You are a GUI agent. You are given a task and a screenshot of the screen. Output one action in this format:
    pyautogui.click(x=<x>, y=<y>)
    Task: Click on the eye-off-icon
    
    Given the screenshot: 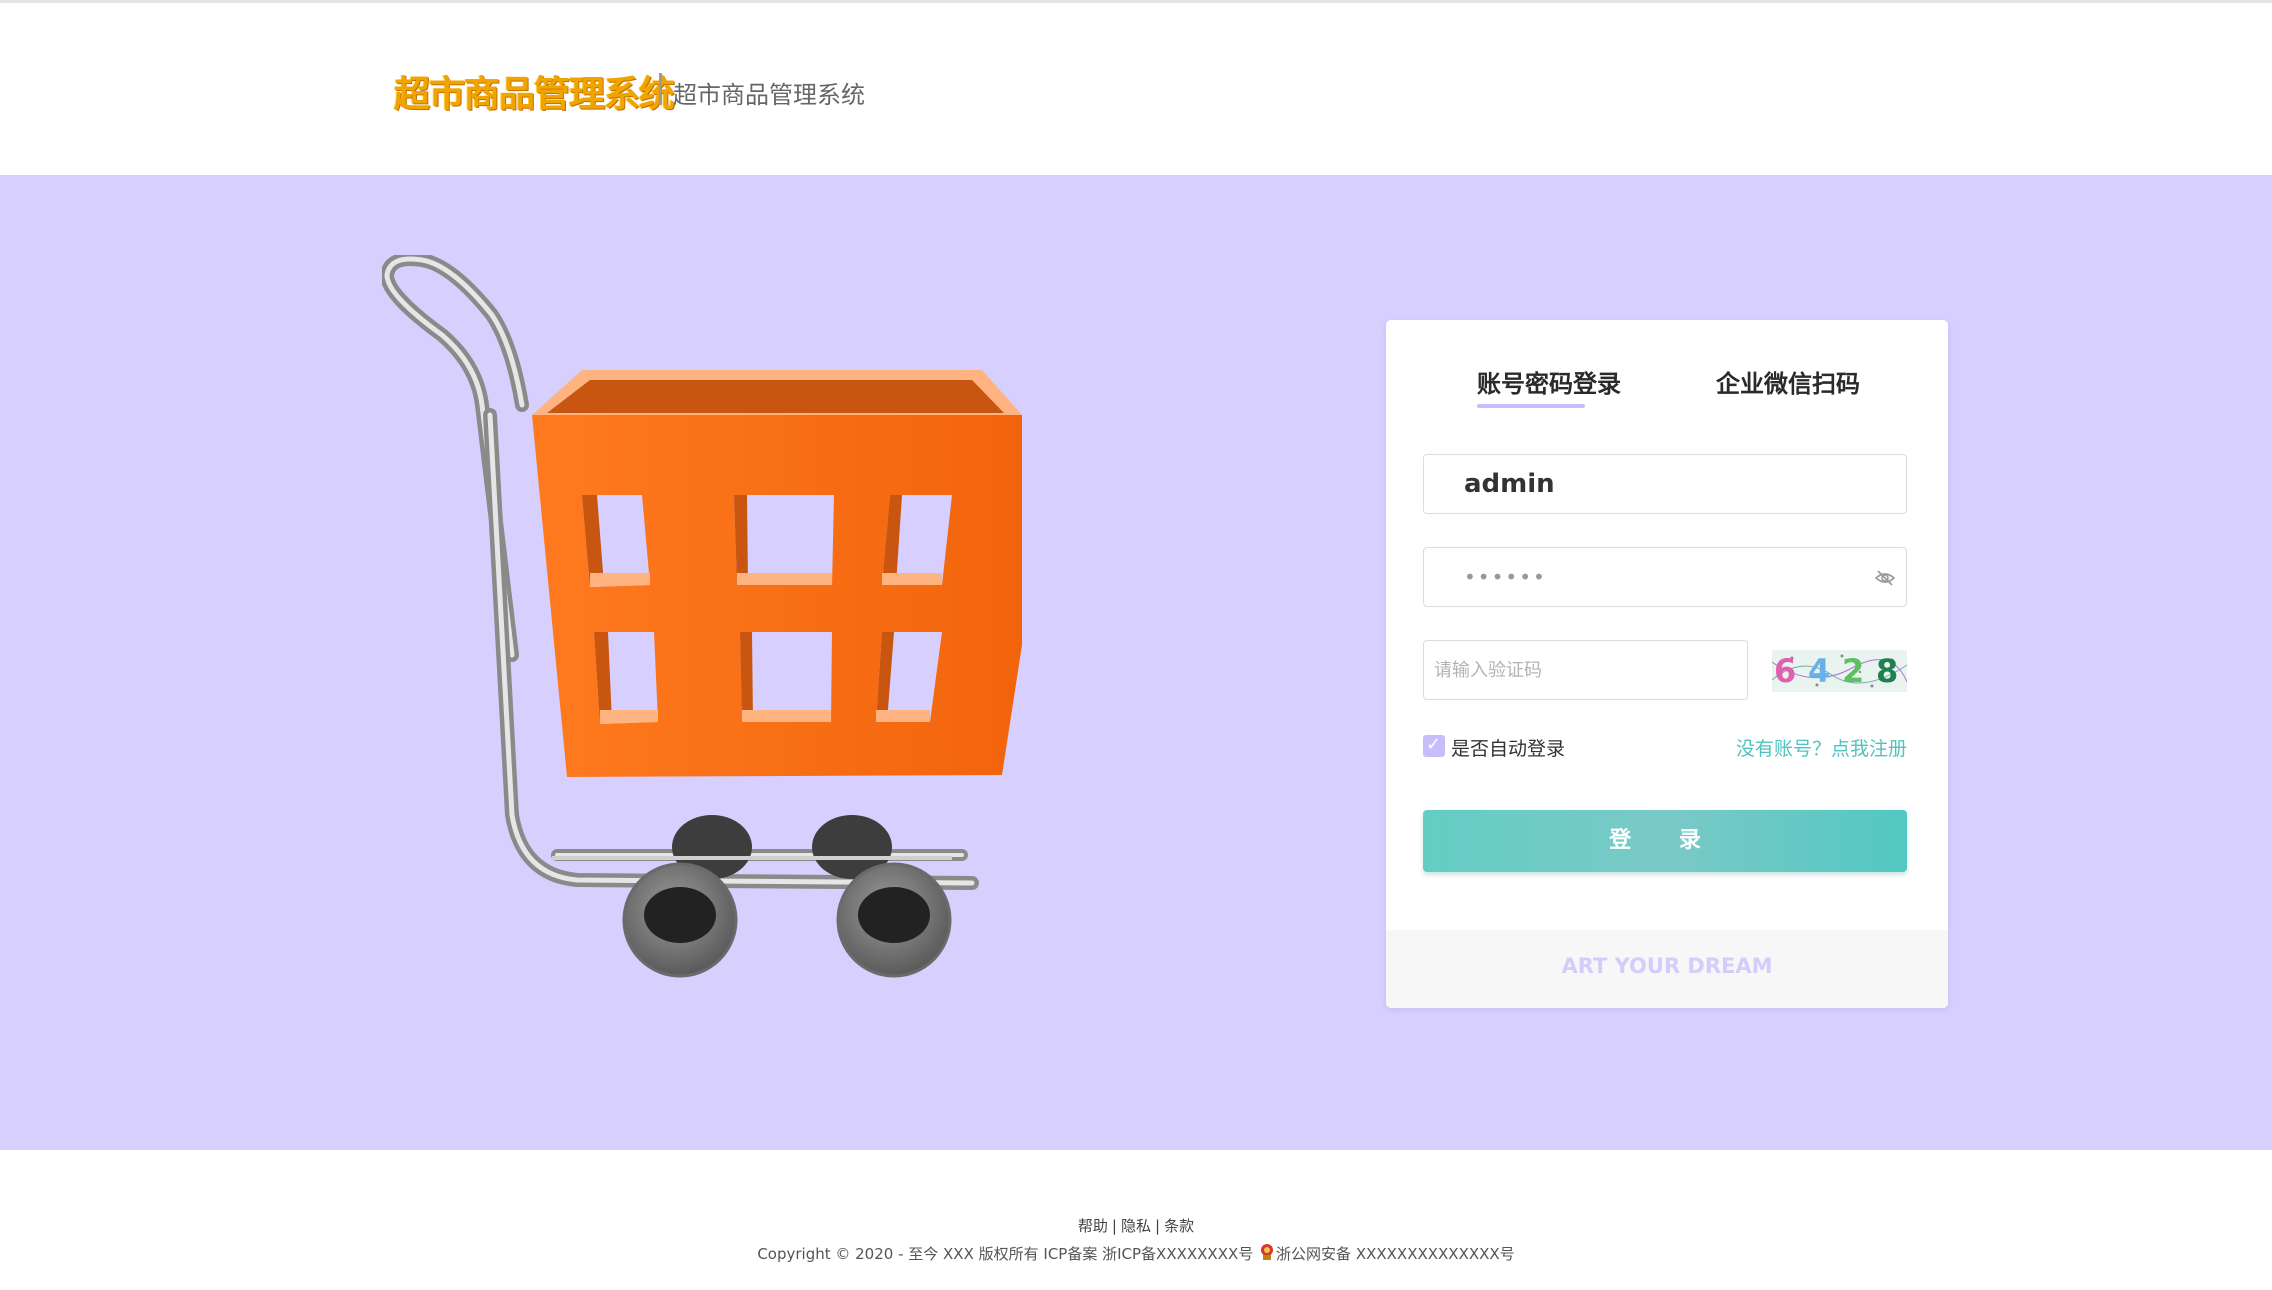 What is the action you would take?
    pyautogui.click(x=1885, y=578)
    